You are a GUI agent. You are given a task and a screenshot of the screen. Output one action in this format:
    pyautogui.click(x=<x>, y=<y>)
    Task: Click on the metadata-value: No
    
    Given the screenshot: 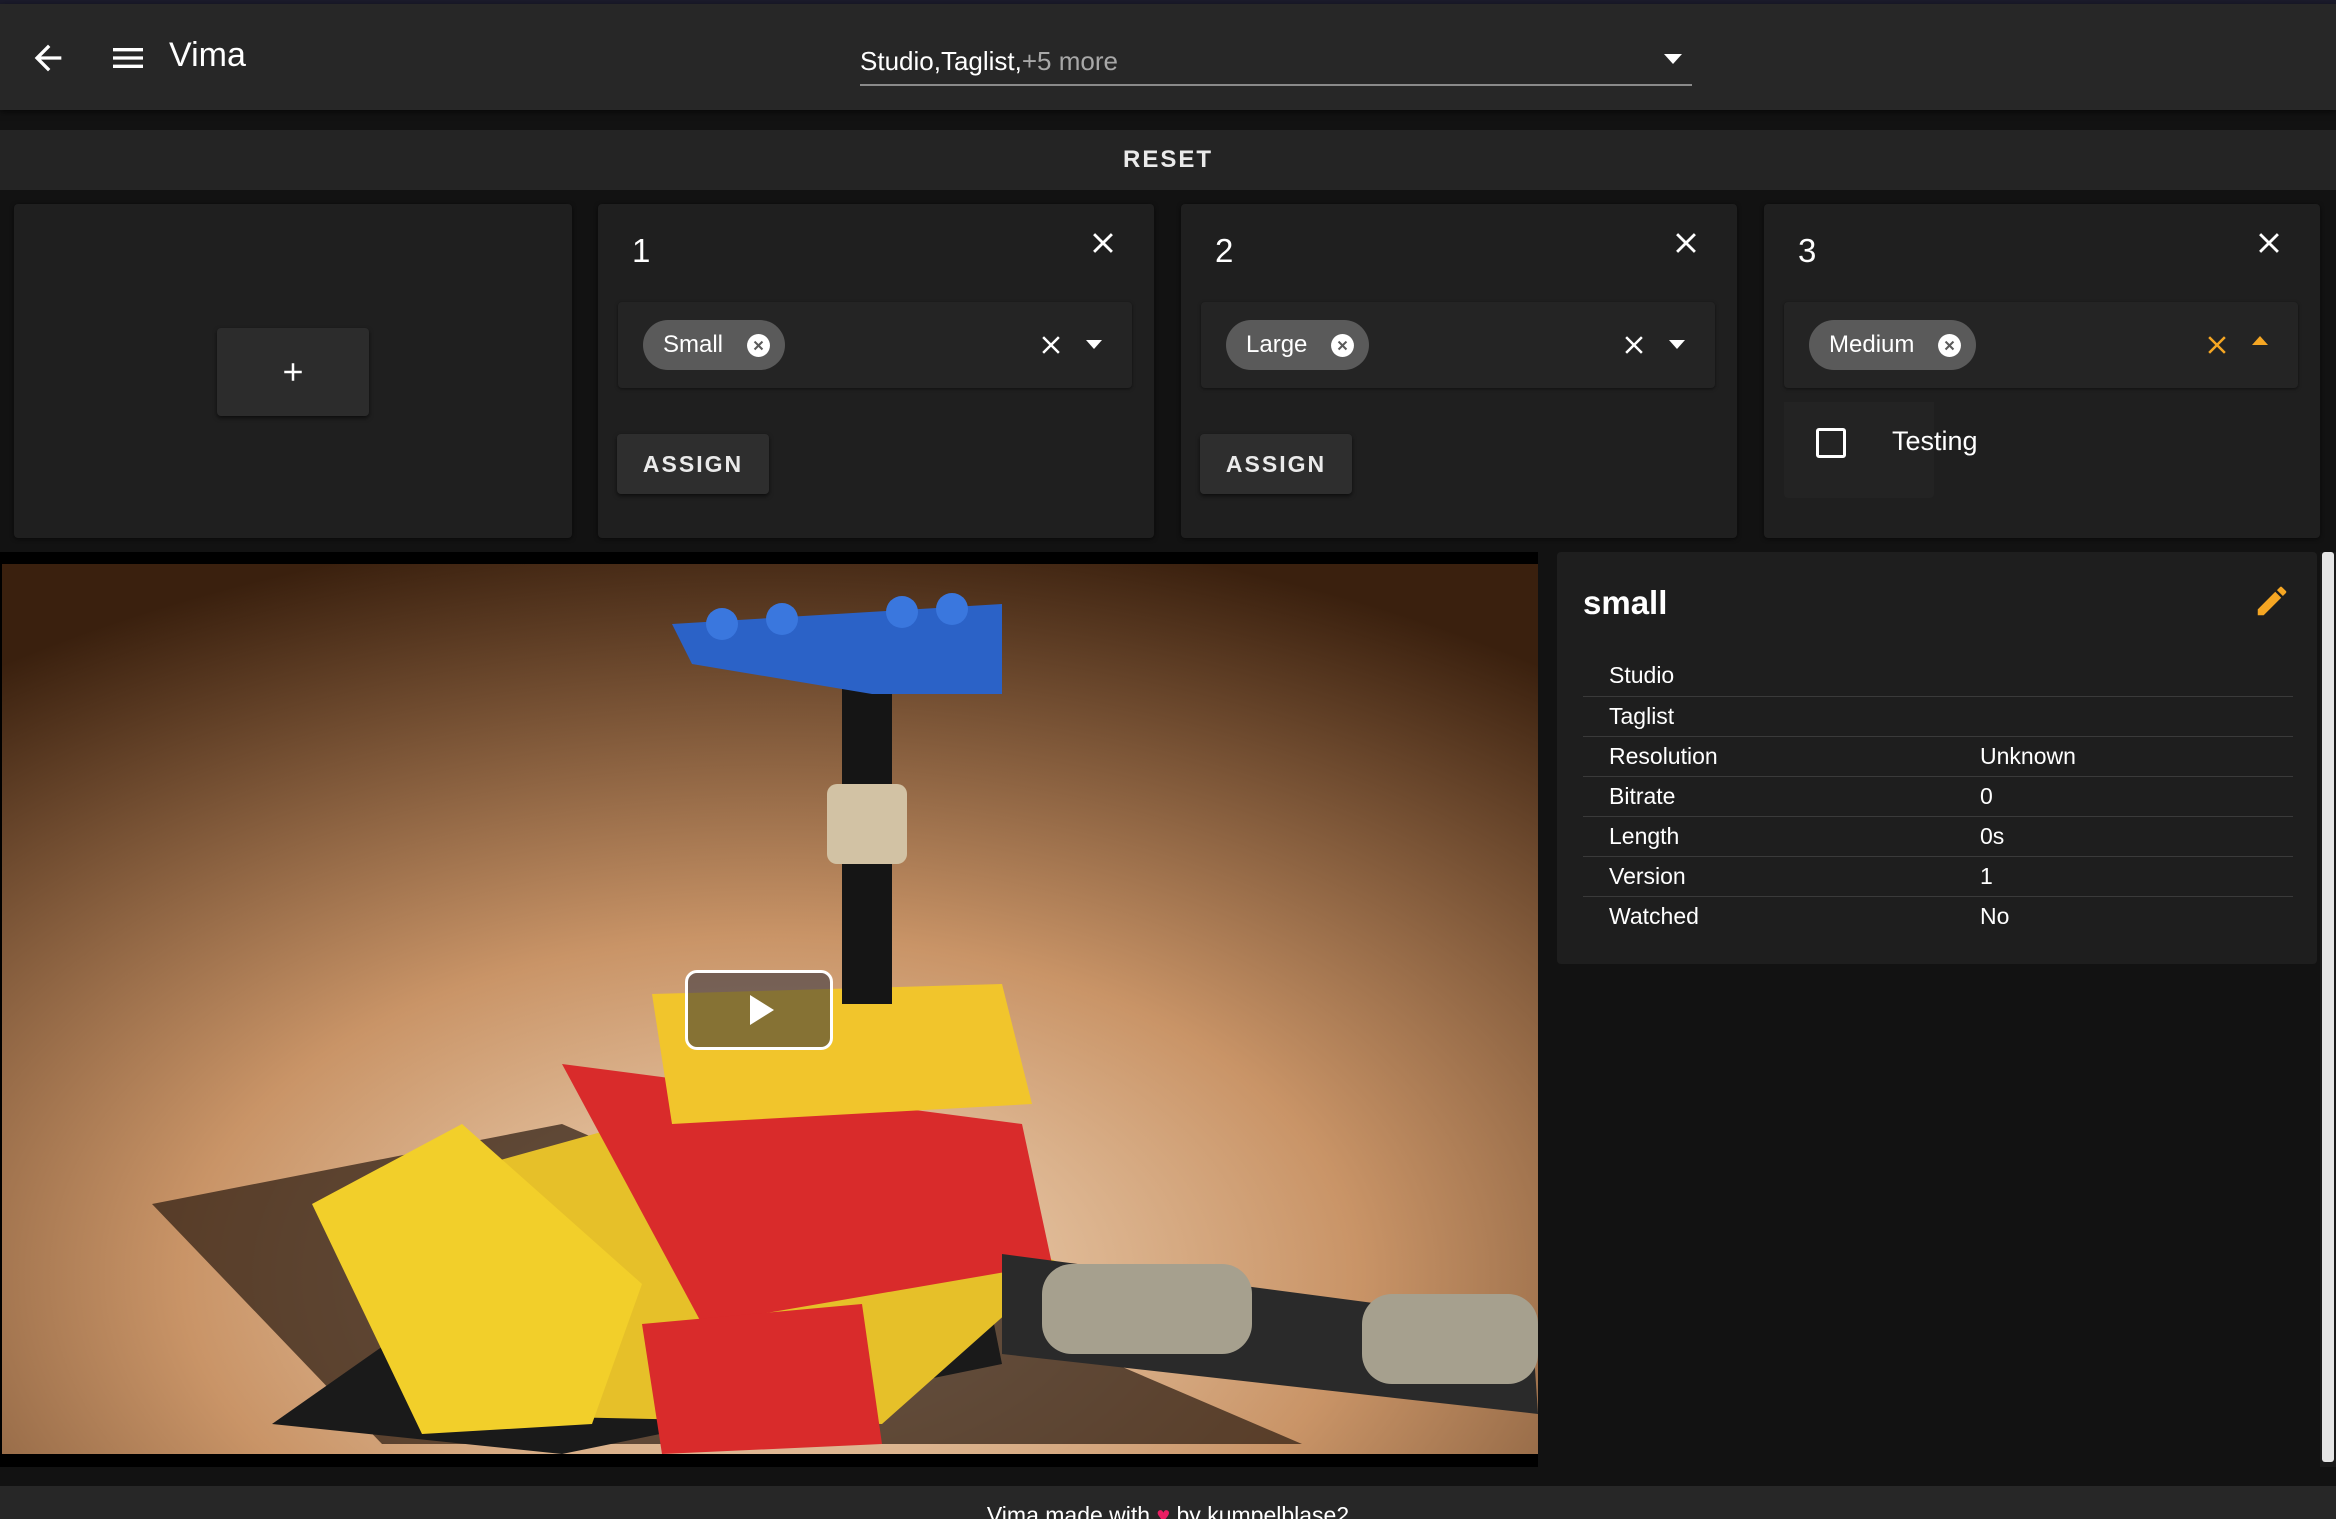 What is the action you would take?
    pyautogui.click(x=1995, y=915)
    